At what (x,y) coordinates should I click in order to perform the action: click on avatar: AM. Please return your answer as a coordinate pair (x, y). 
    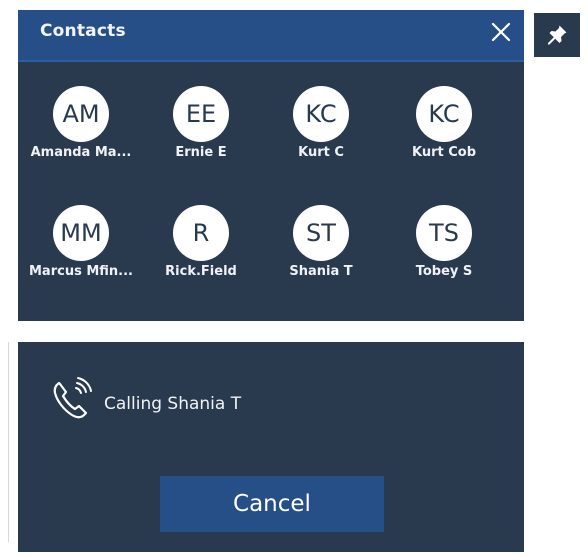
    Looking at the image, I should click on (81, 114).